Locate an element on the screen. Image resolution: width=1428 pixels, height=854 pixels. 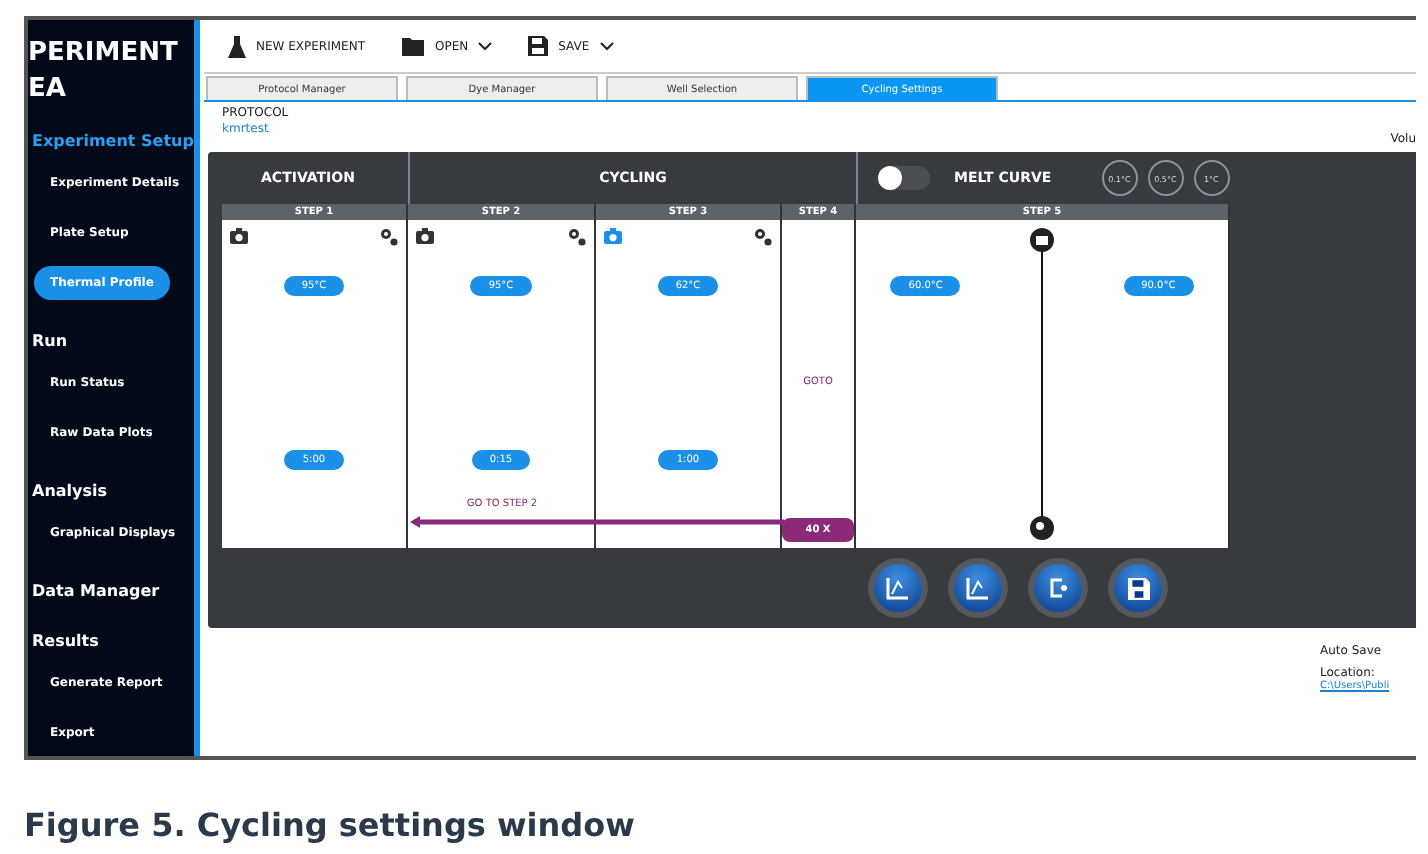
folder-icon is located at coordinates (413, 46).